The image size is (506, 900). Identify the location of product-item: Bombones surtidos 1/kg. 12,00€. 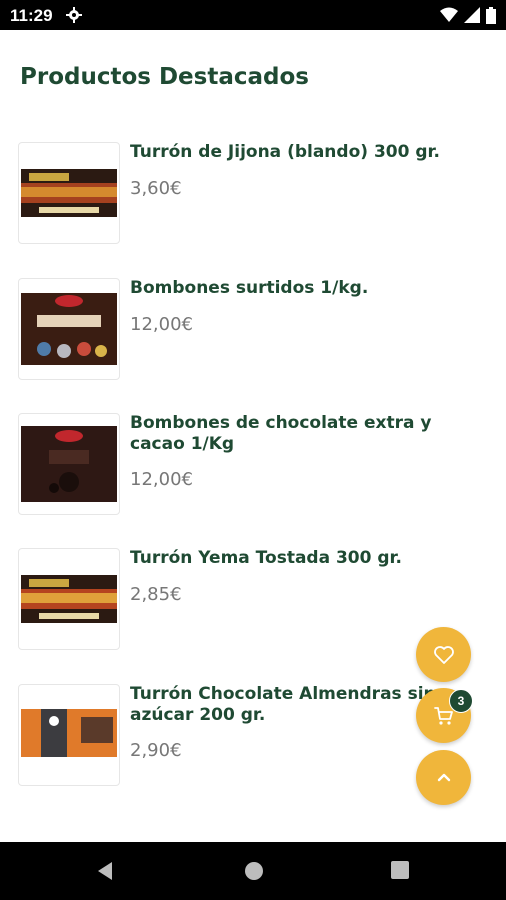
(253, 333).